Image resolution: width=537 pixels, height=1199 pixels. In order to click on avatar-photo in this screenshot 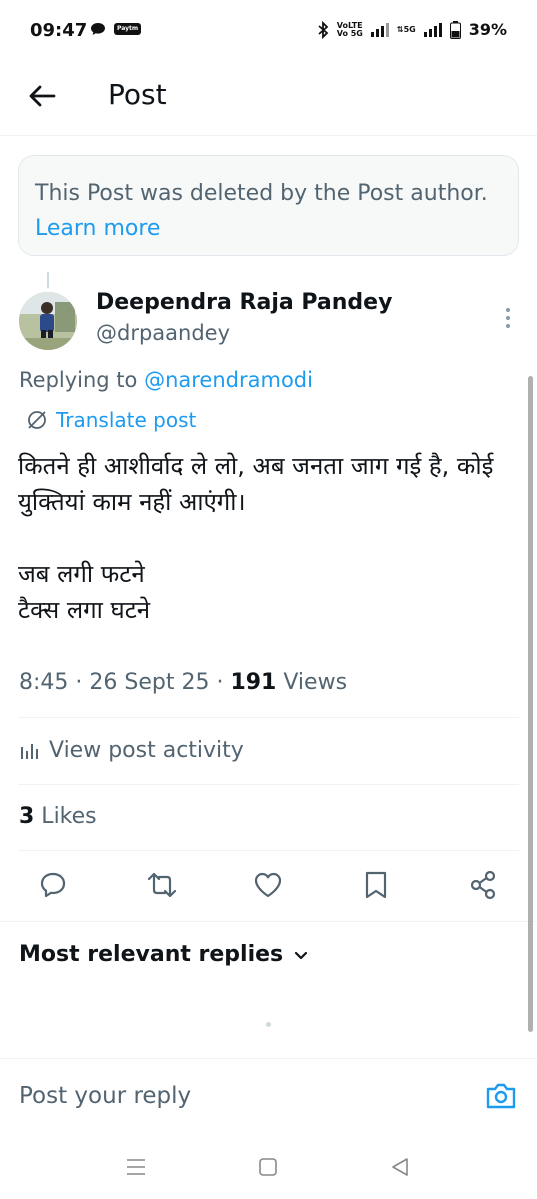, I will do `click(48, 321)`.